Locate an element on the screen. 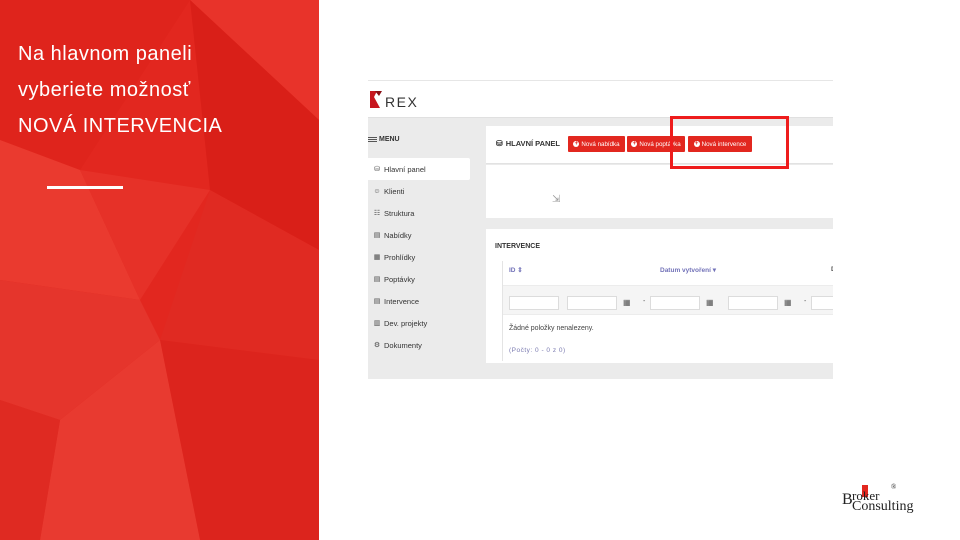  sidebar-item-label: Hlavní panel is located at coordinates (405, 169).